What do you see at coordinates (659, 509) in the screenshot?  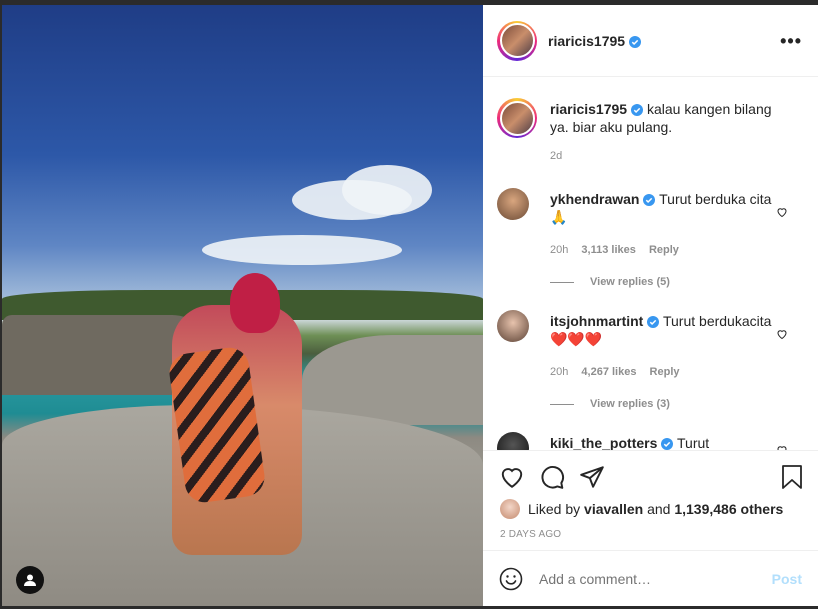 I see `liked-and: and` at bounding box center [659, 509].